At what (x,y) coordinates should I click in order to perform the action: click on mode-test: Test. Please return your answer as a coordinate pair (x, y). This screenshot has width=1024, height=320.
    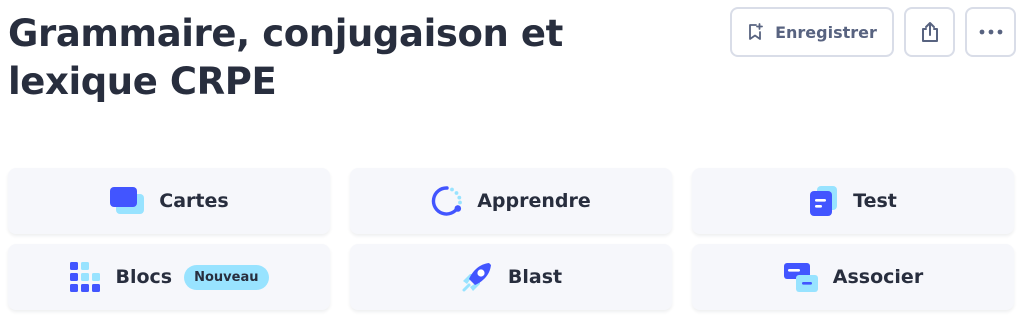
    Looking at the image, I should click on (853, 201).